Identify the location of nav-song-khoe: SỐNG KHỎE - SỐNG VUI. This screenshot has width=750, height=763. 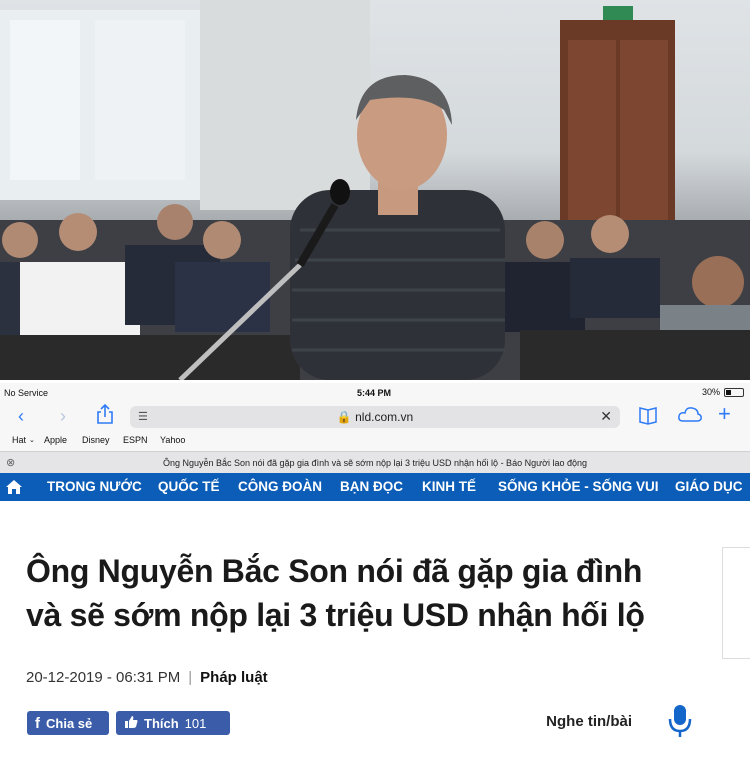
(578, 486).